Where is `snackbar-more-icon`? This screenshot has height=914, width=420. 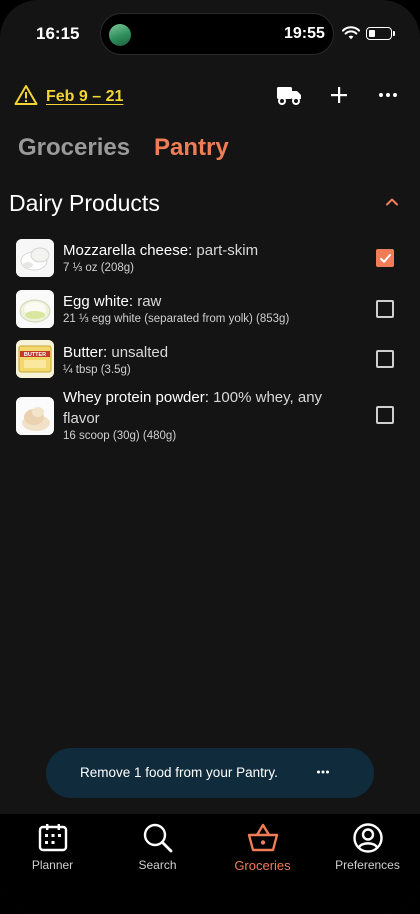 snackbar-more-icon is located at coordinates (323, 772).